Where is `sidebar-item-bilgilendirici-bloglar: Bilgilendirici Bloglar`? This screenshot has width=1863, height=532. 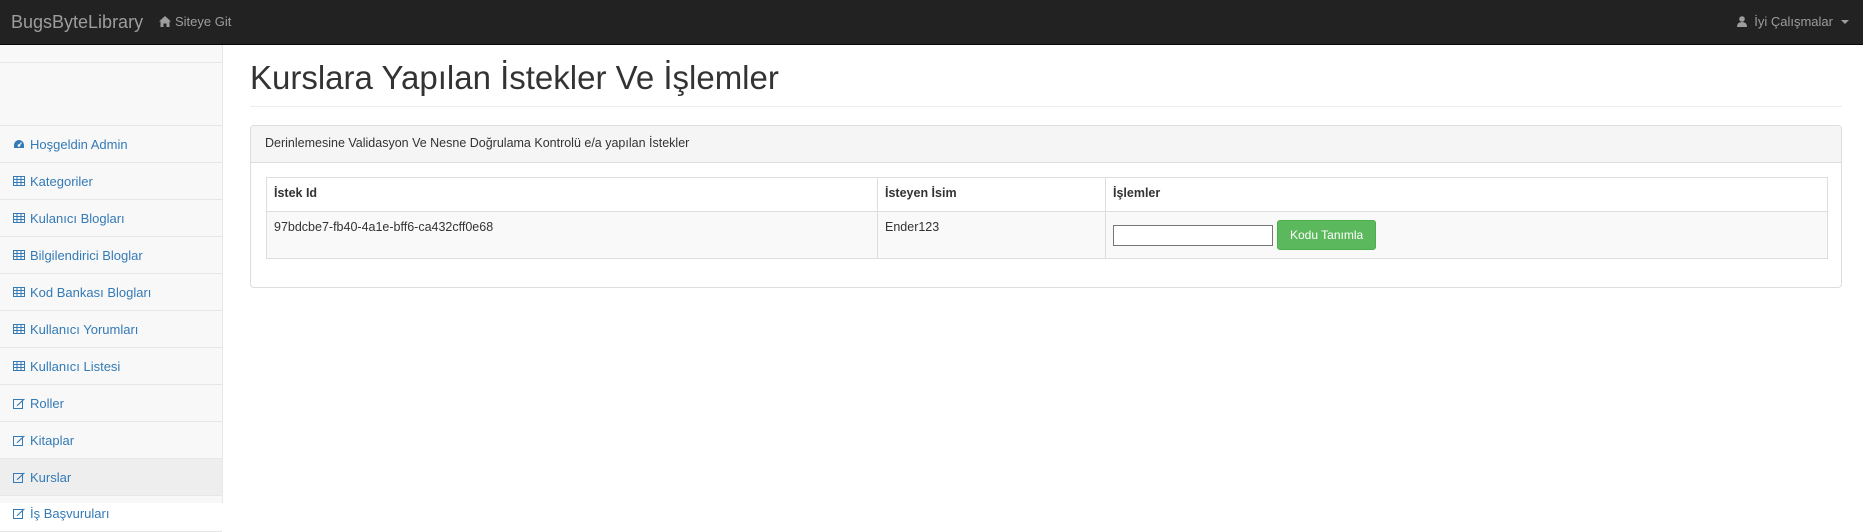
sidebar-item-bilgilendirici-bloglar: Bilgilendirici Bloglar is located at coordinates (111, 254).